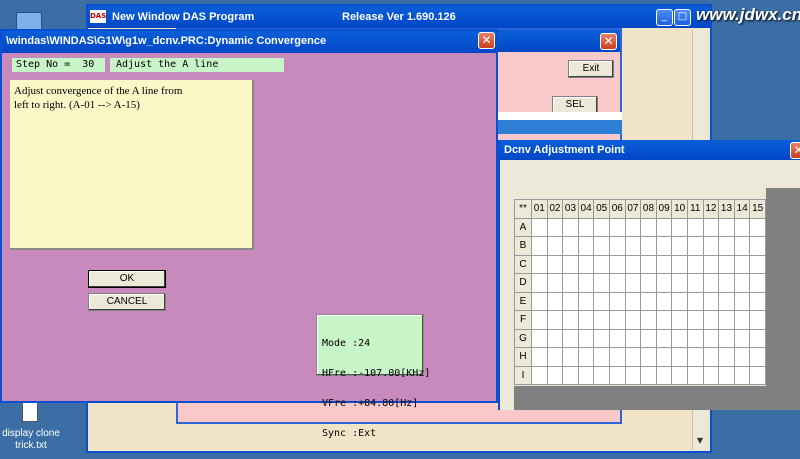  Describe the element at coordinates (31, 425) in the screenshot. I see `desktop-file-icon: display clone trick.txt` at that location.